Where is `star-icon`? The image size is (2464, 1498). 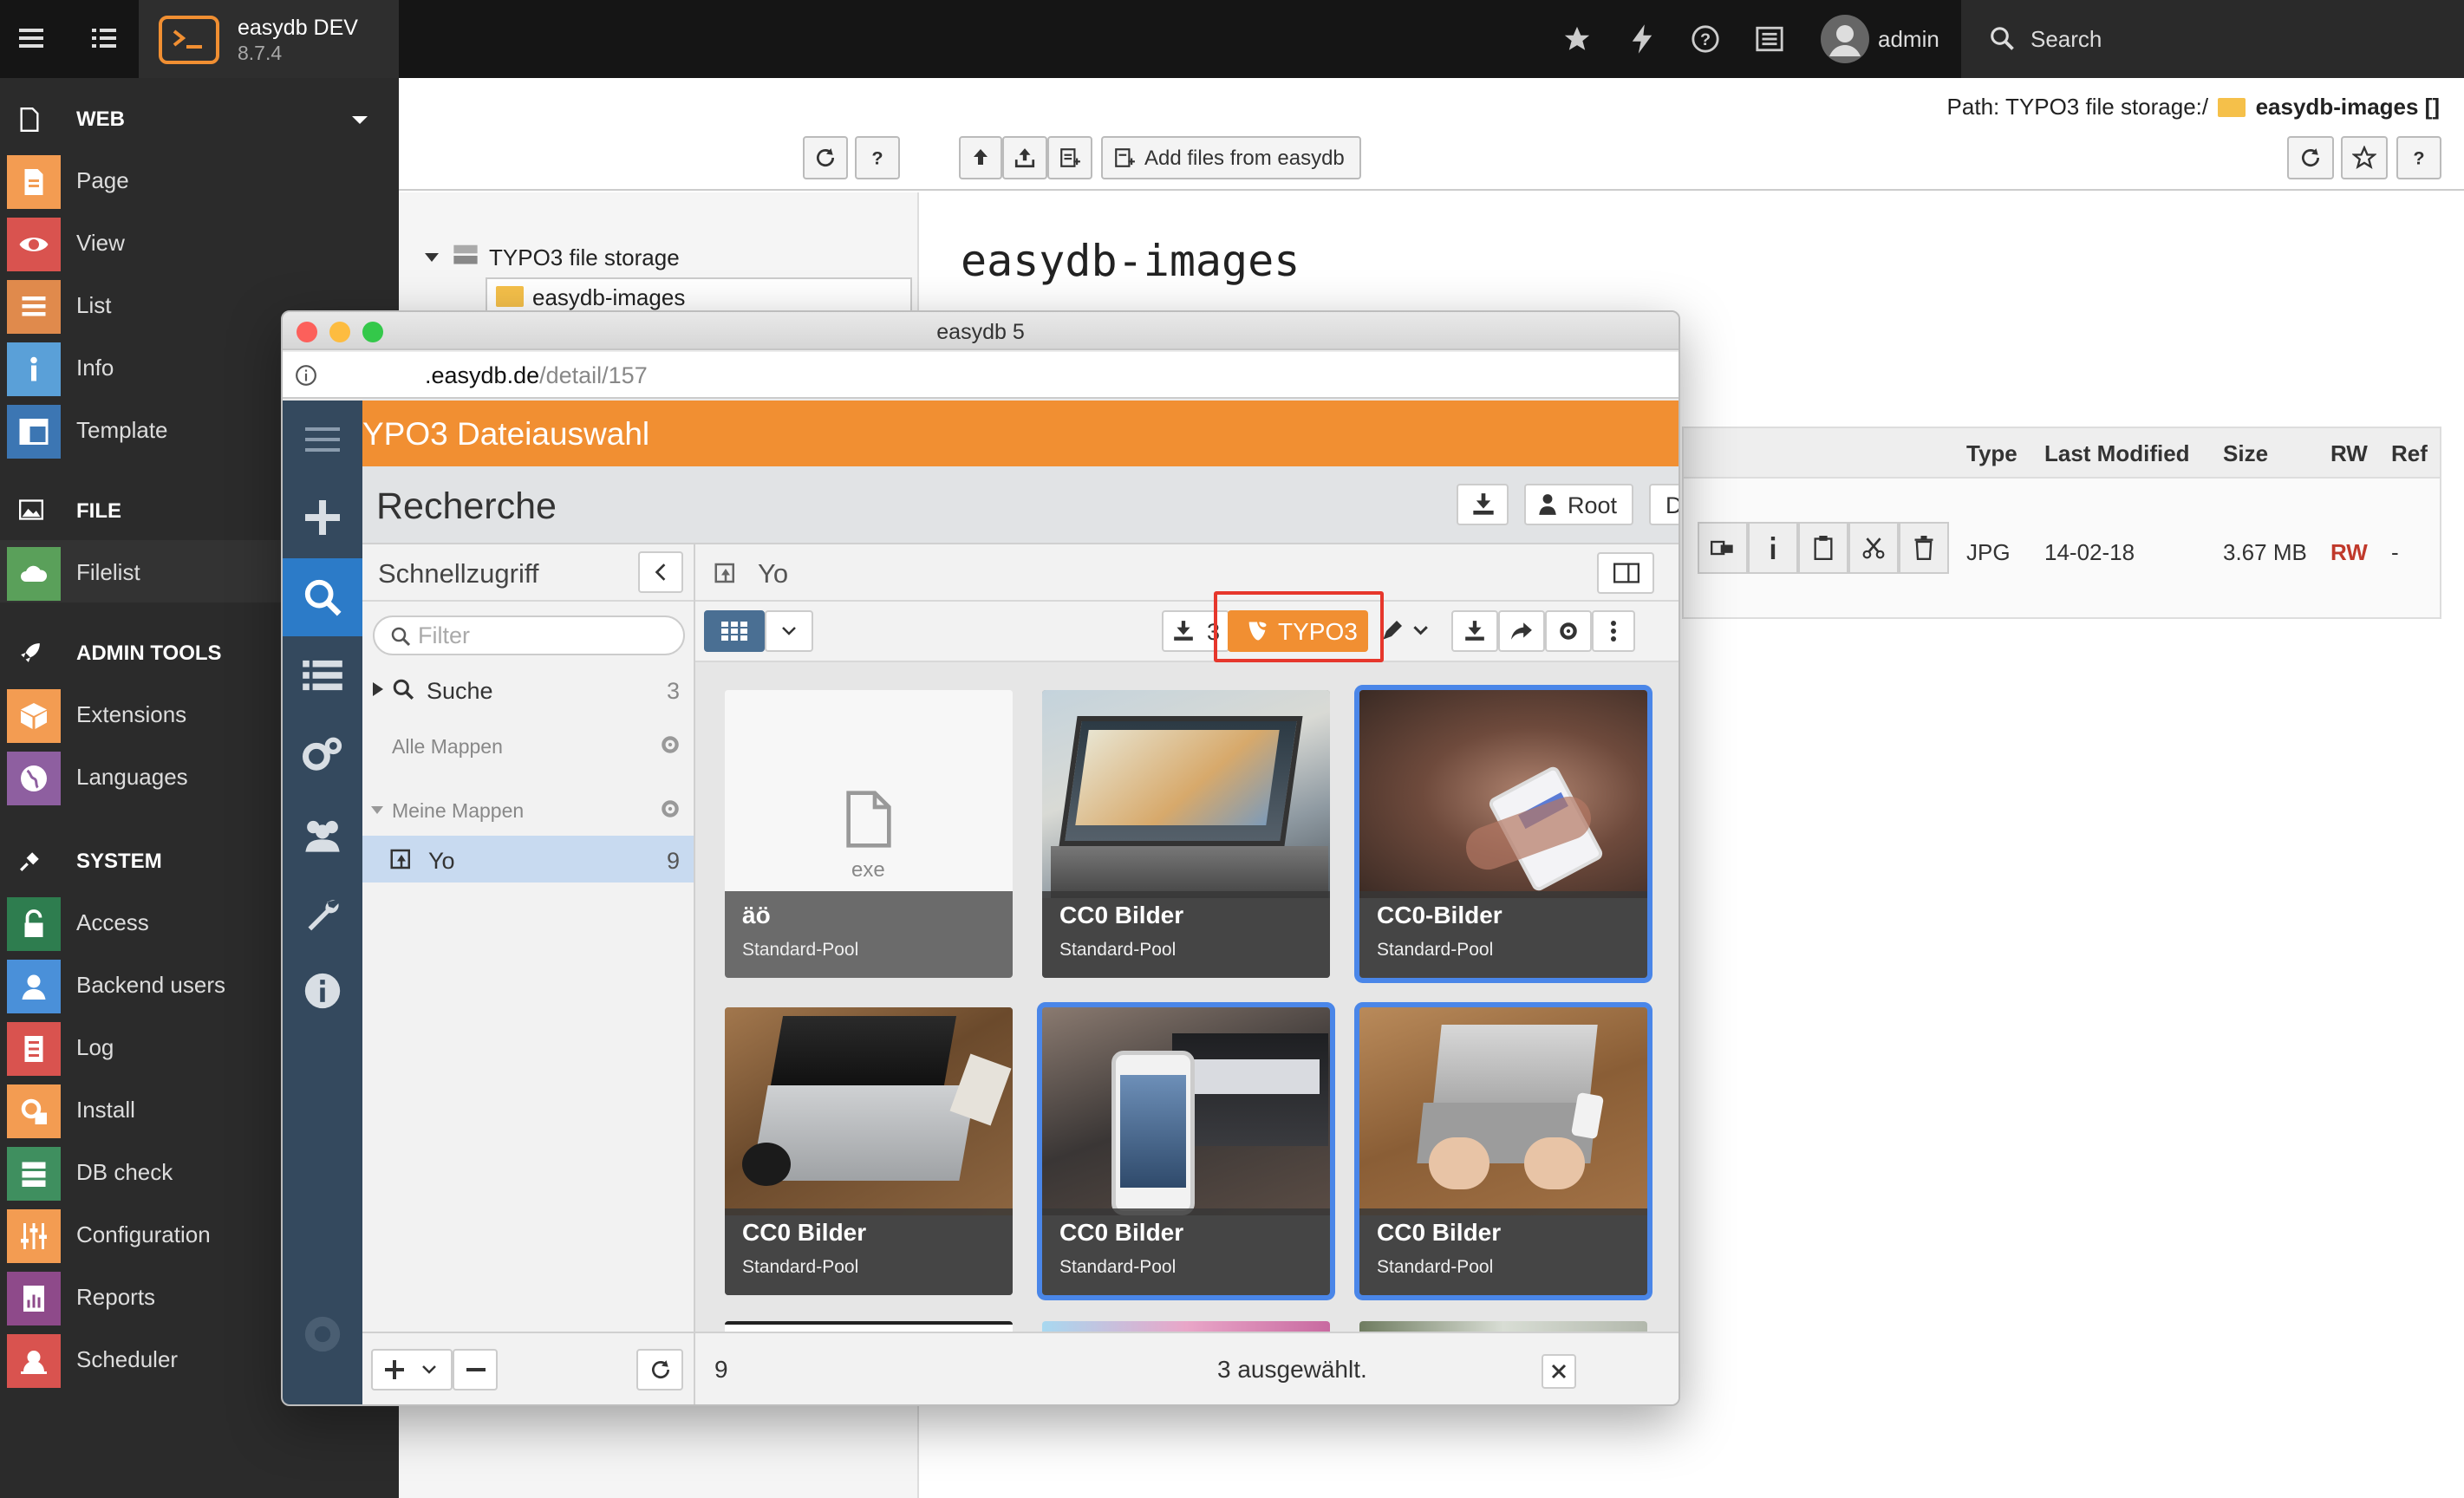
star-icon is located at coordinates (1577, 39).